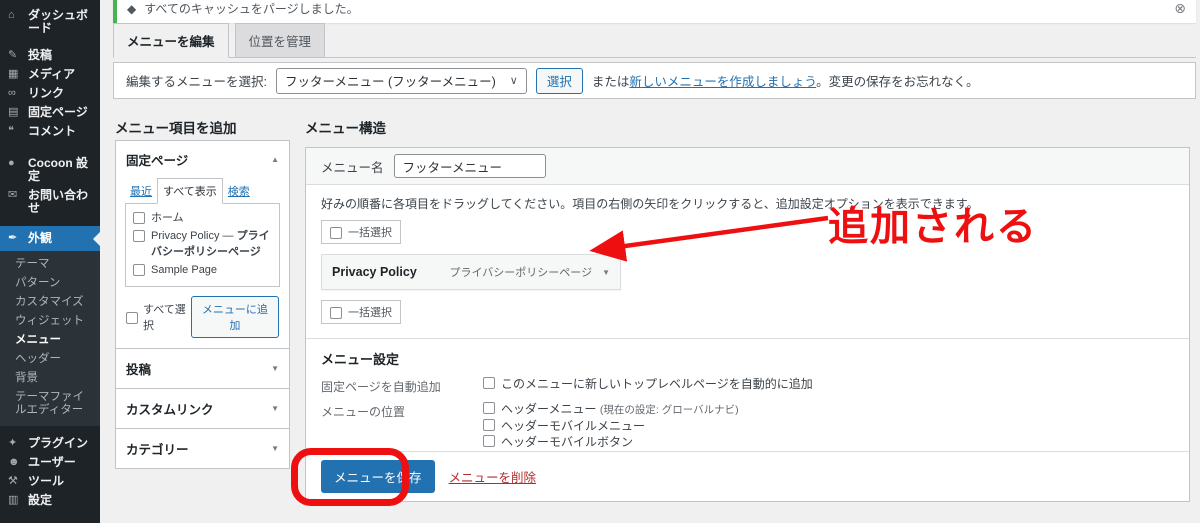 This screenshot has width=1200, height=523. What do you see at coordinates (13, 500) in the screenshot?
I see `settings-icon: ▥` at bounding box center [13, 500].